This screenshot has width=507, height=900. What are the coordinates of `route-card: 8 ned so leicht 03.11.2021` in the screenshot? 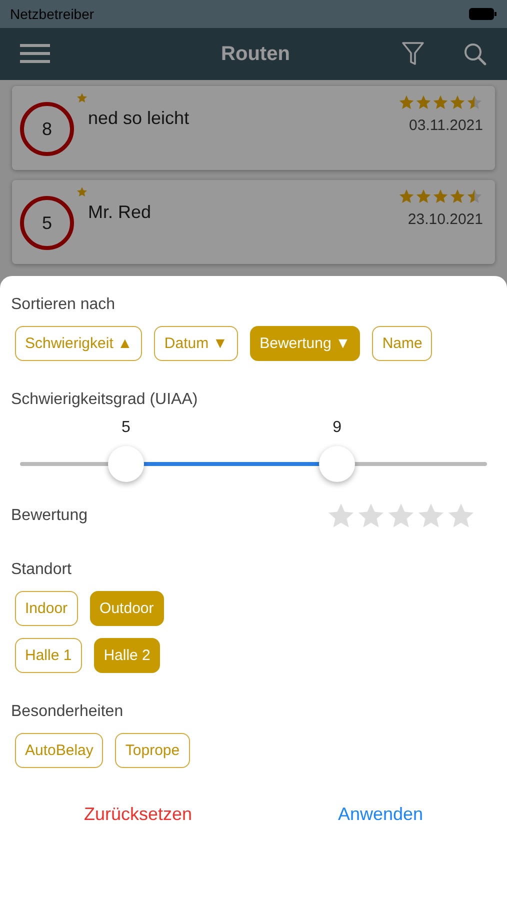 It's located at (253, 128).